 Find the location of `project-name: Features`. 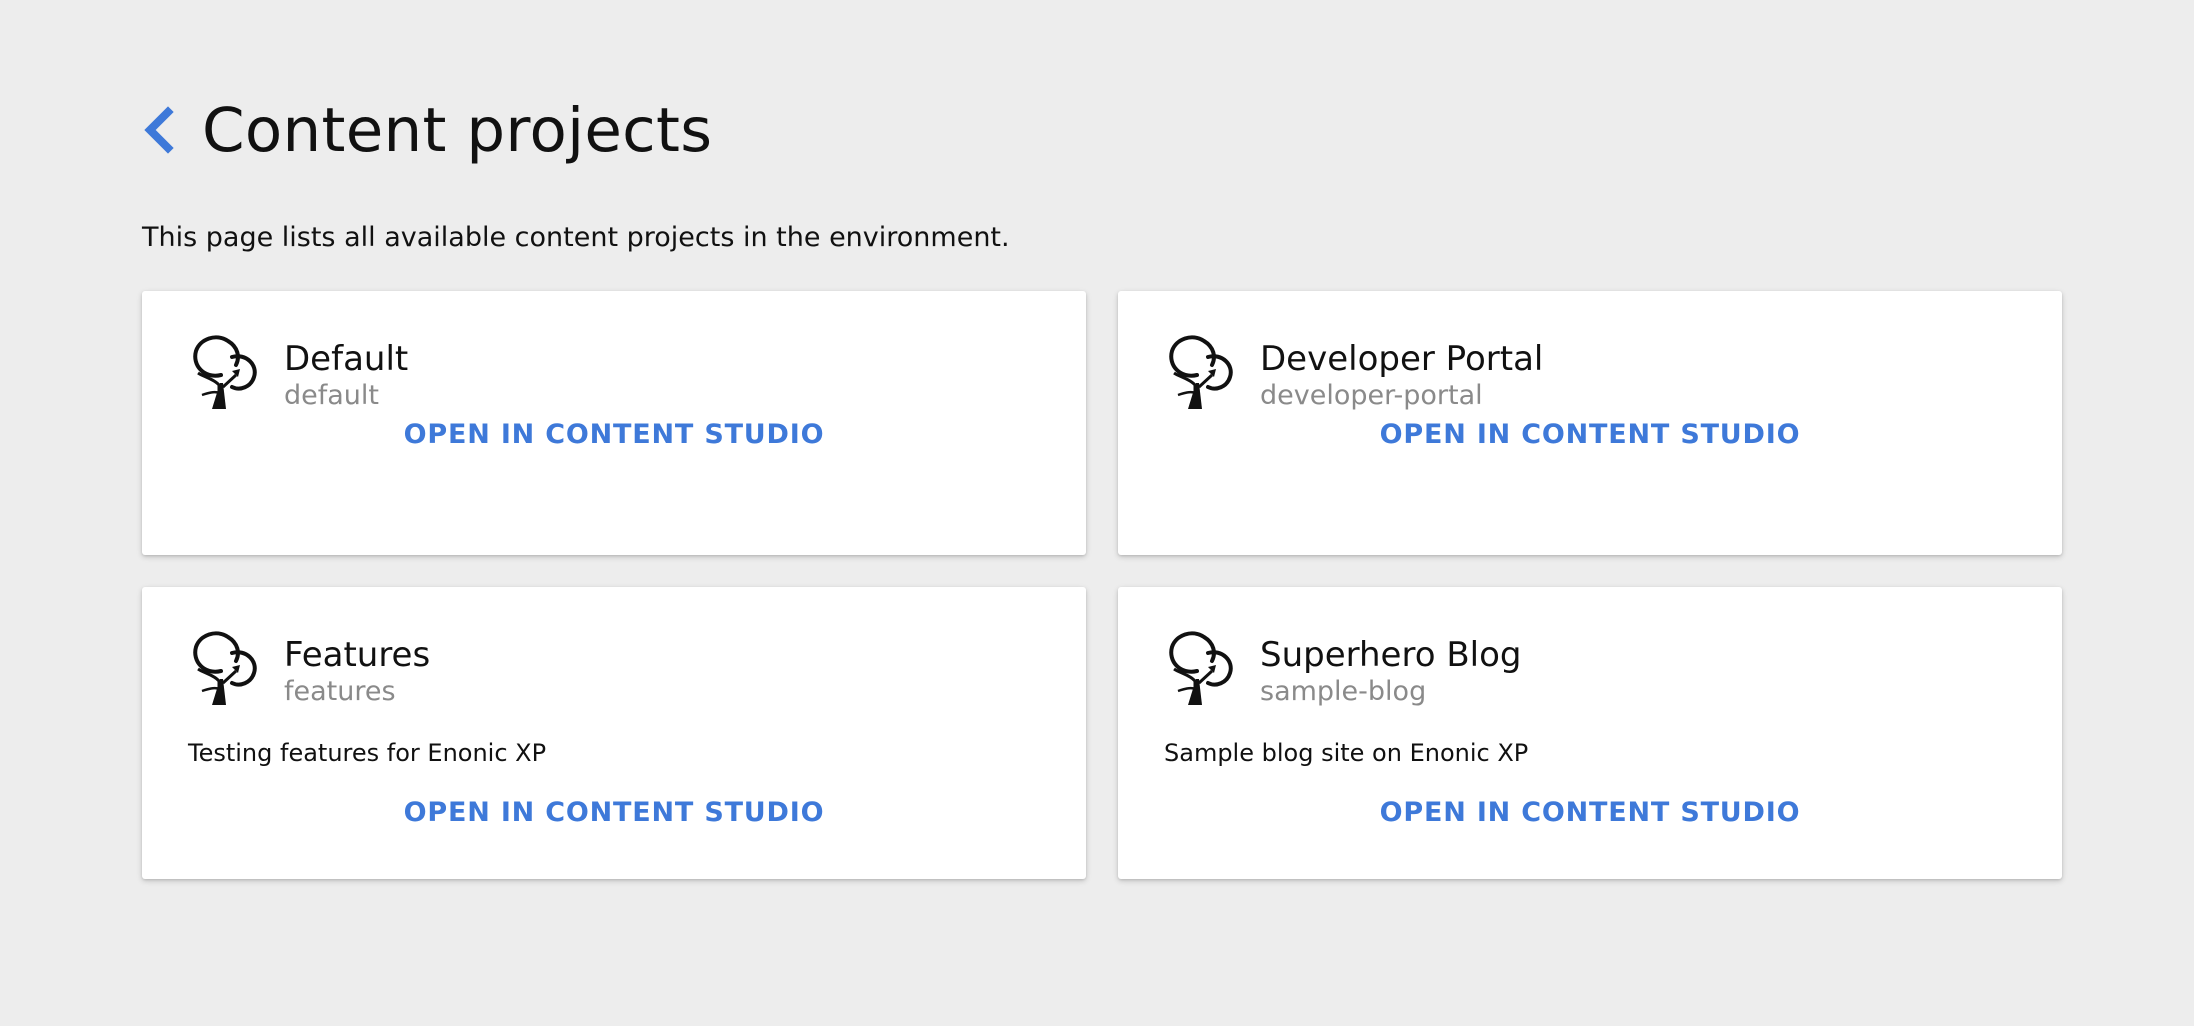

project-name: Features is located at coordinates (357, 655).